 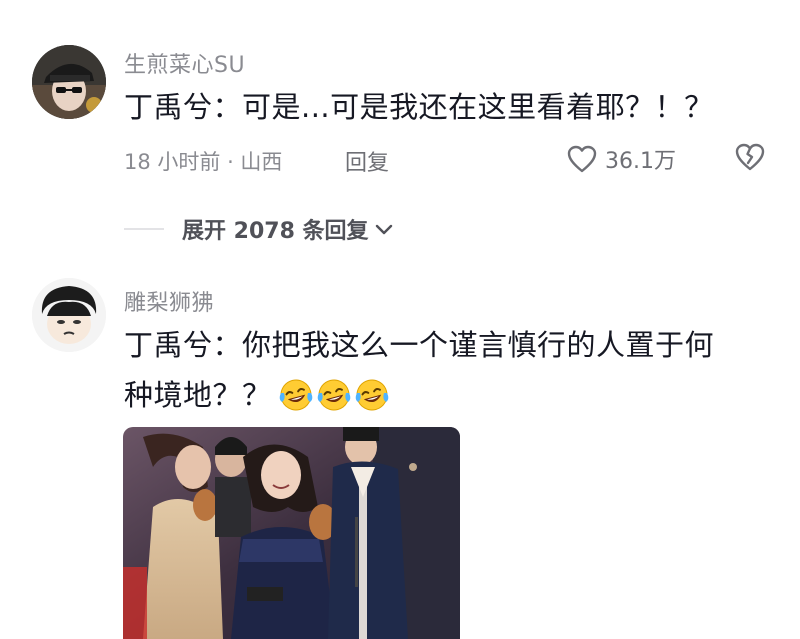 What do you see at coordinates (367, 161) in the screenshot?
I see `reply-button: 回复` at bounding box center [367, 161].